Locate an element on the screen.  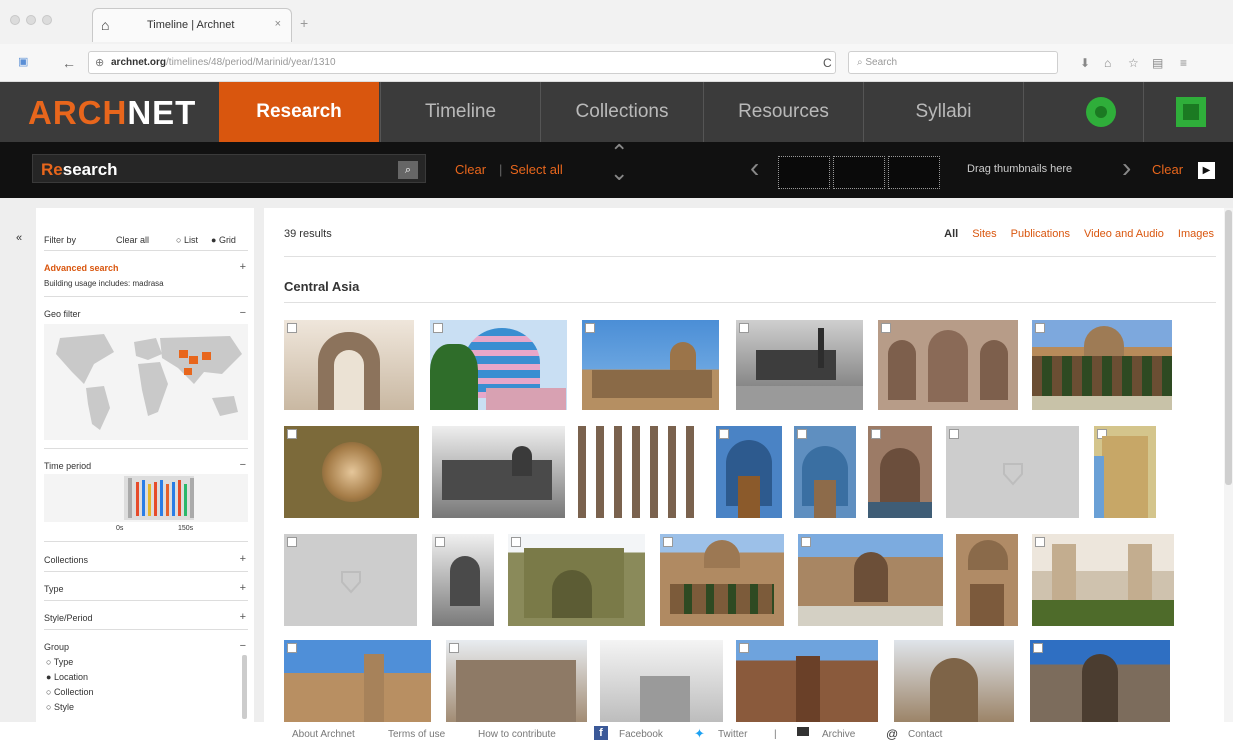
world-map is located at coordinates (146, 382).